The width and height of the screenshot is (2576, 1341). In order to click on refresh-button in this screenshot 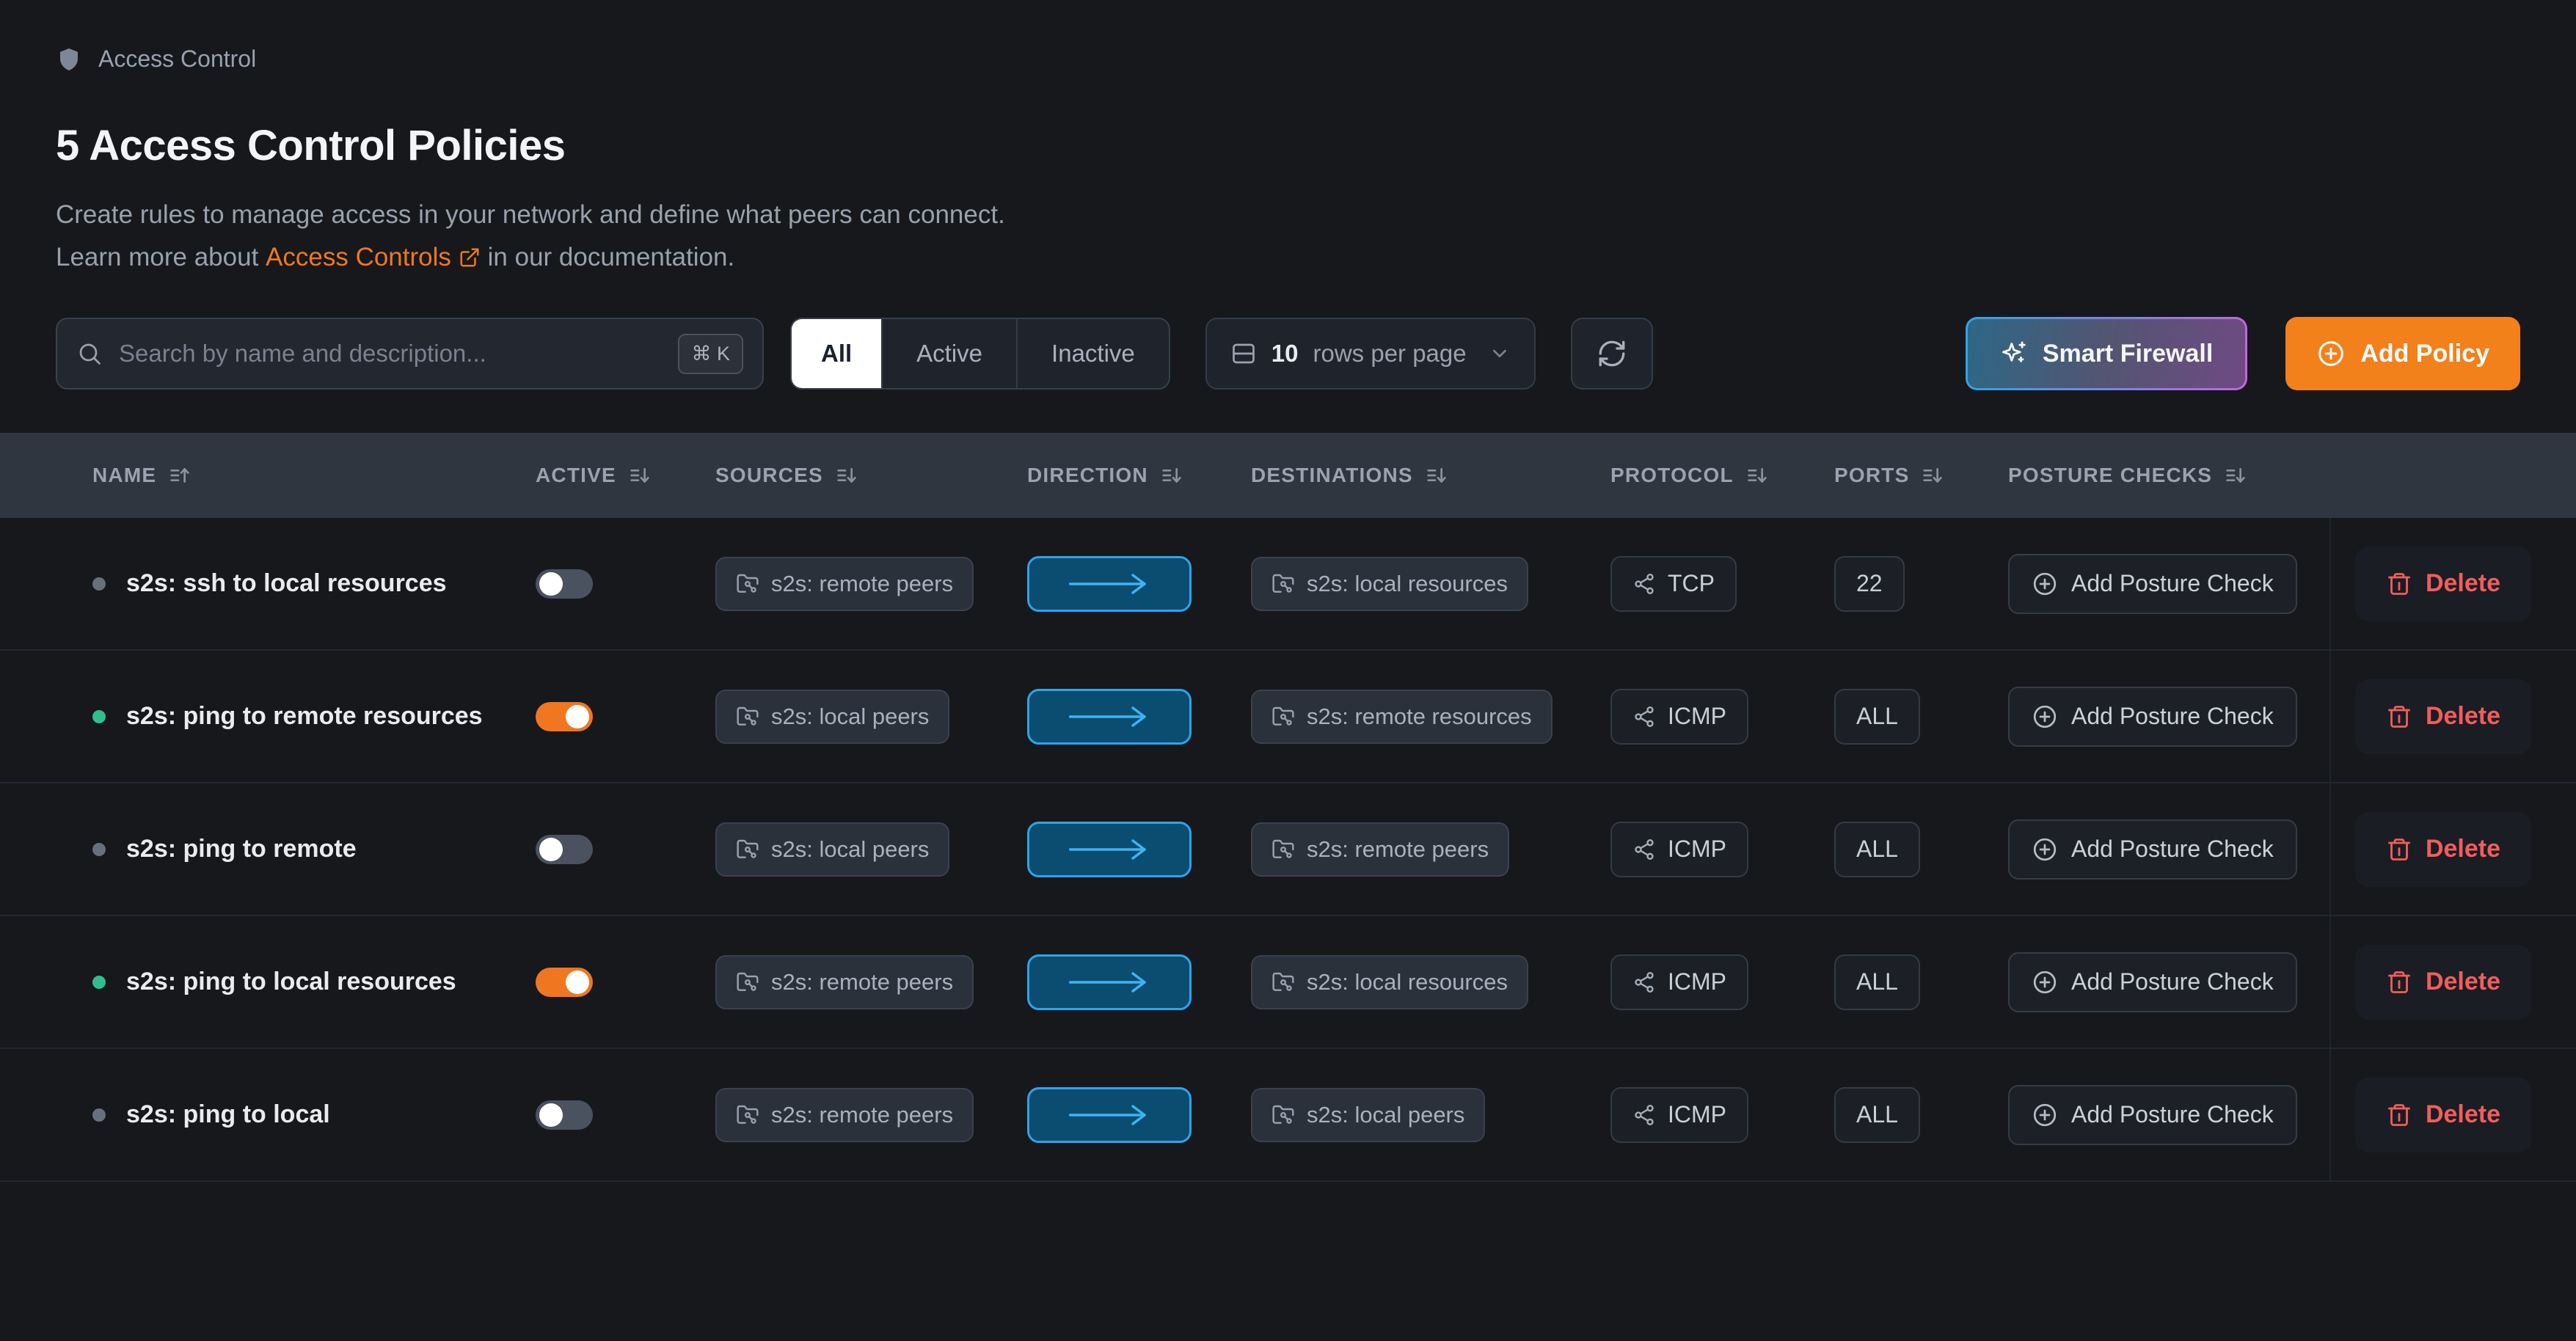, I will do `click(1612, 354)`.